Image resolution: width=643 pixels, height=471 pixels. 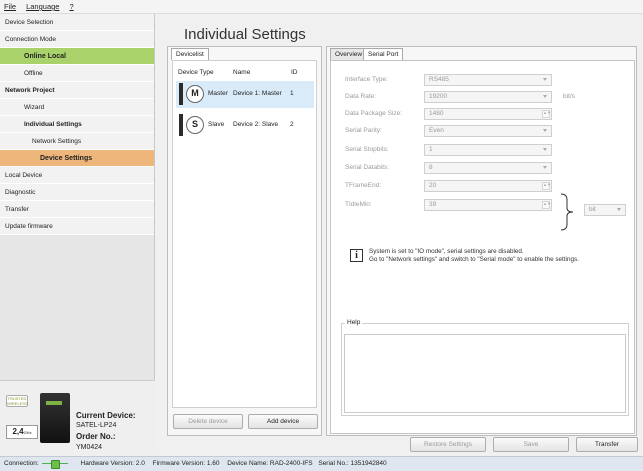 What do you see at coordinates (77, 73) in the screenshot?
I see `sidebar-item-offline: Offline` at bounding box center [77, 73].